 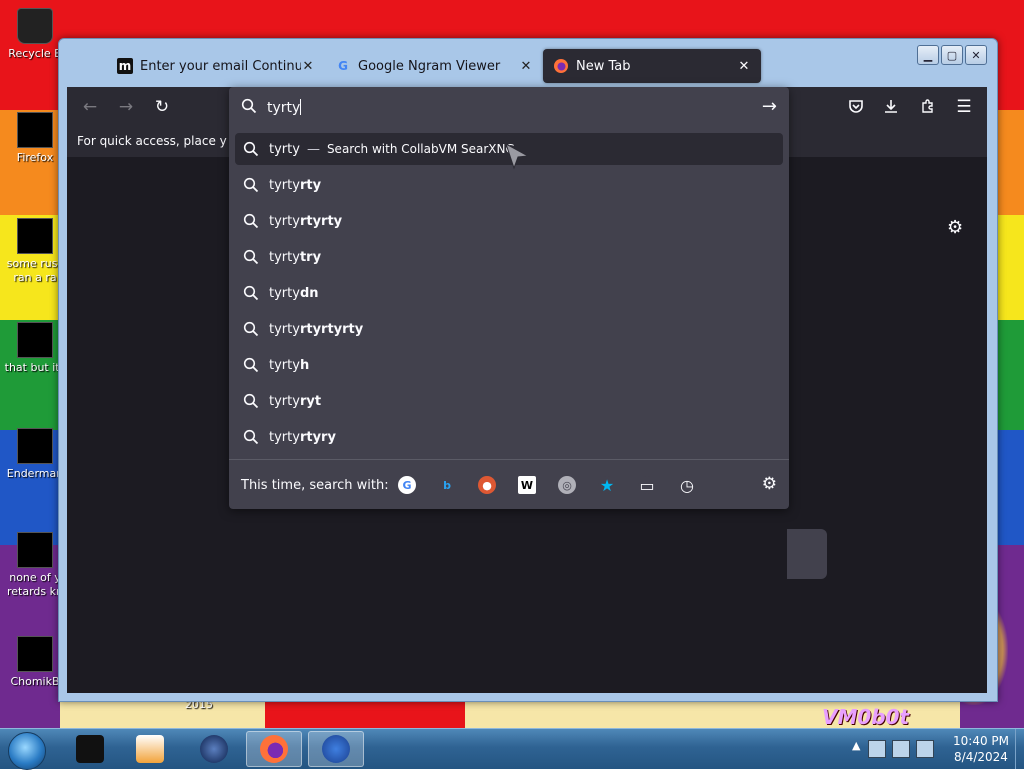 What do you see at coordinates (527, 485) in the screenshot?
I see `wikipedia-icon: W` at bounding box center [527, 485].